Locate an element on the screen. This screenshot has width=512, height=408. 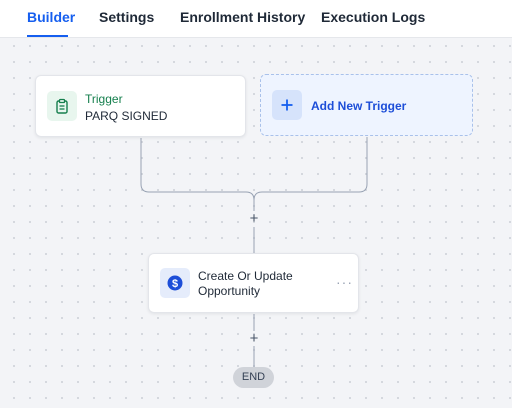
add-new-trigger-button: Add New Trigger is located at coordinates (366, 105).